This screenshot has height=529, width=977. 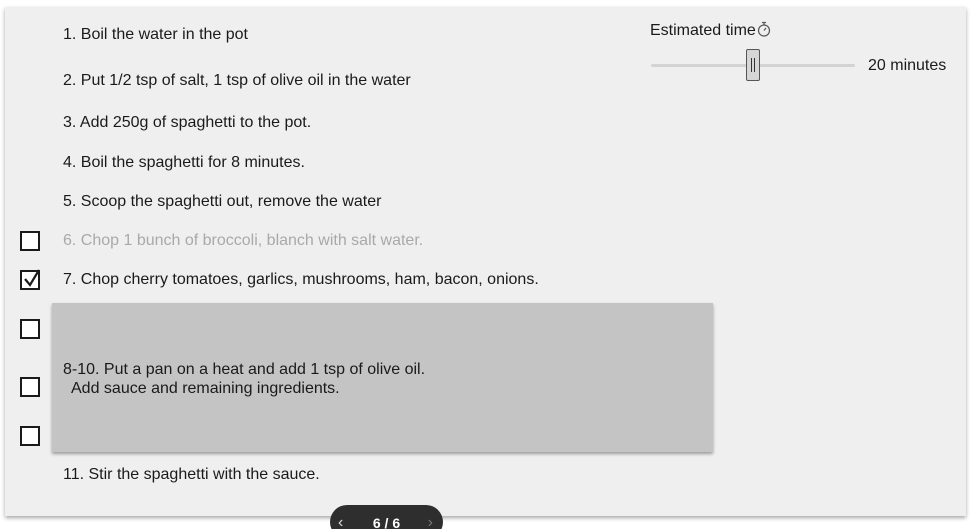 I want to click on page-indicator: 6 / 6, so click(x=386, y=522).